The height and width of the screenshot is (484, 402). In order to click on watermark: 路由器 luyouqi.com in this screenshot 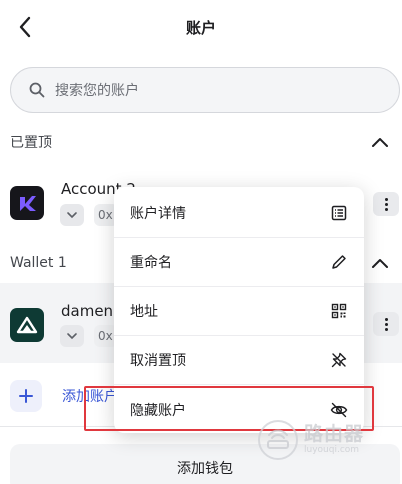, I will do `click(323, 440)`.